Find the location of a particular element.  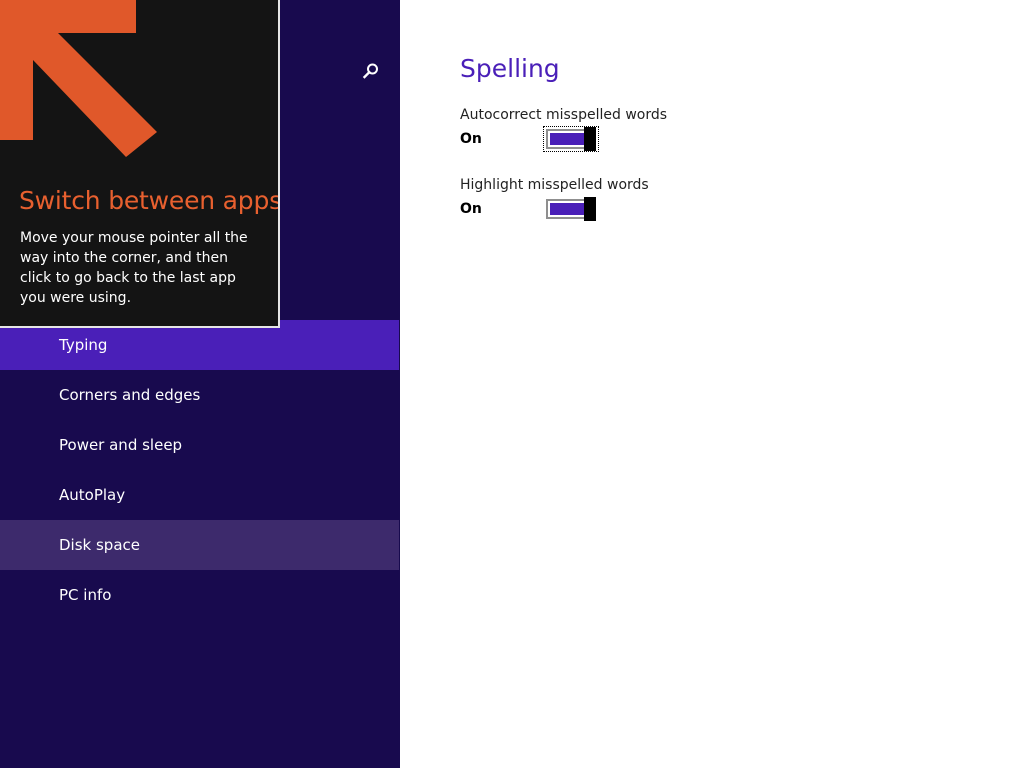

search-button is located at coordinates (371, 71).